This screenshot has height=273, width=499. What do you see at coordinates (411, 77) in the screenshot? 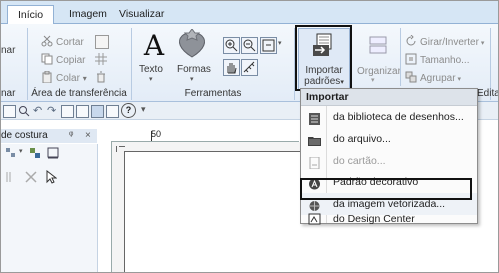
I see `group-icon` at bounding box center [411, 77].